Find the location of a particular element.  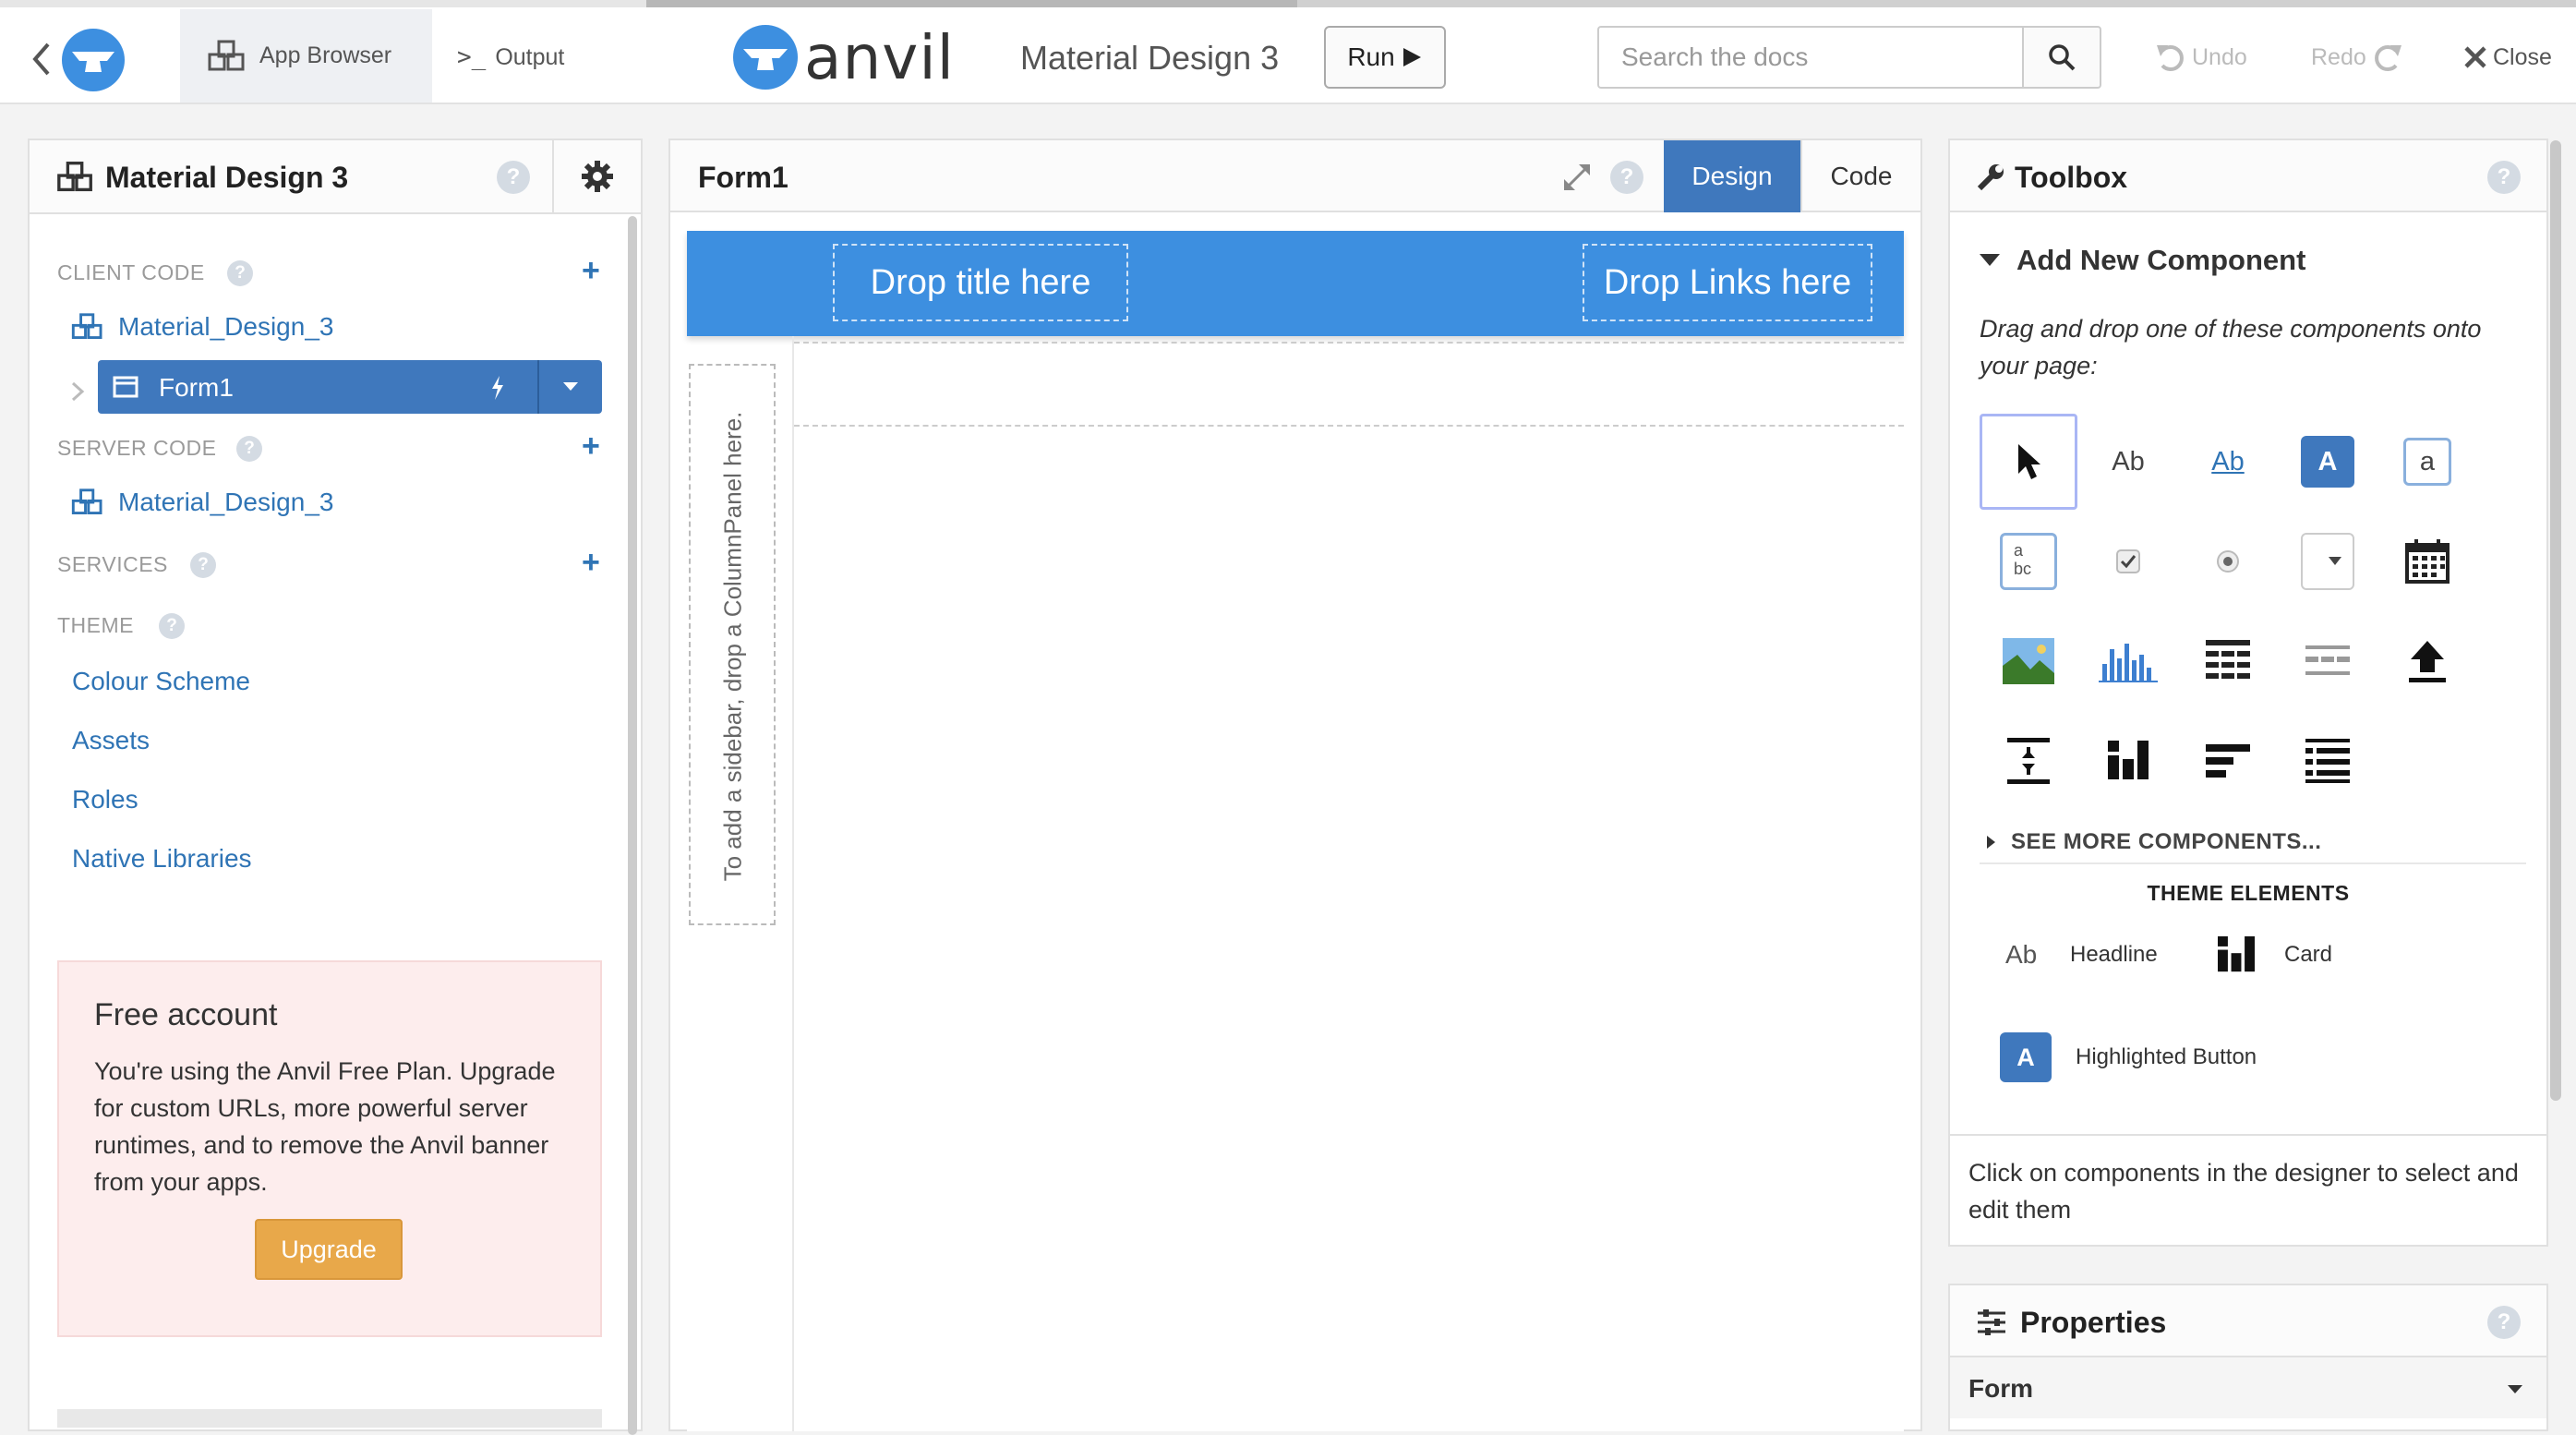

column-panel-icon is located at coordinates (2128, 760).